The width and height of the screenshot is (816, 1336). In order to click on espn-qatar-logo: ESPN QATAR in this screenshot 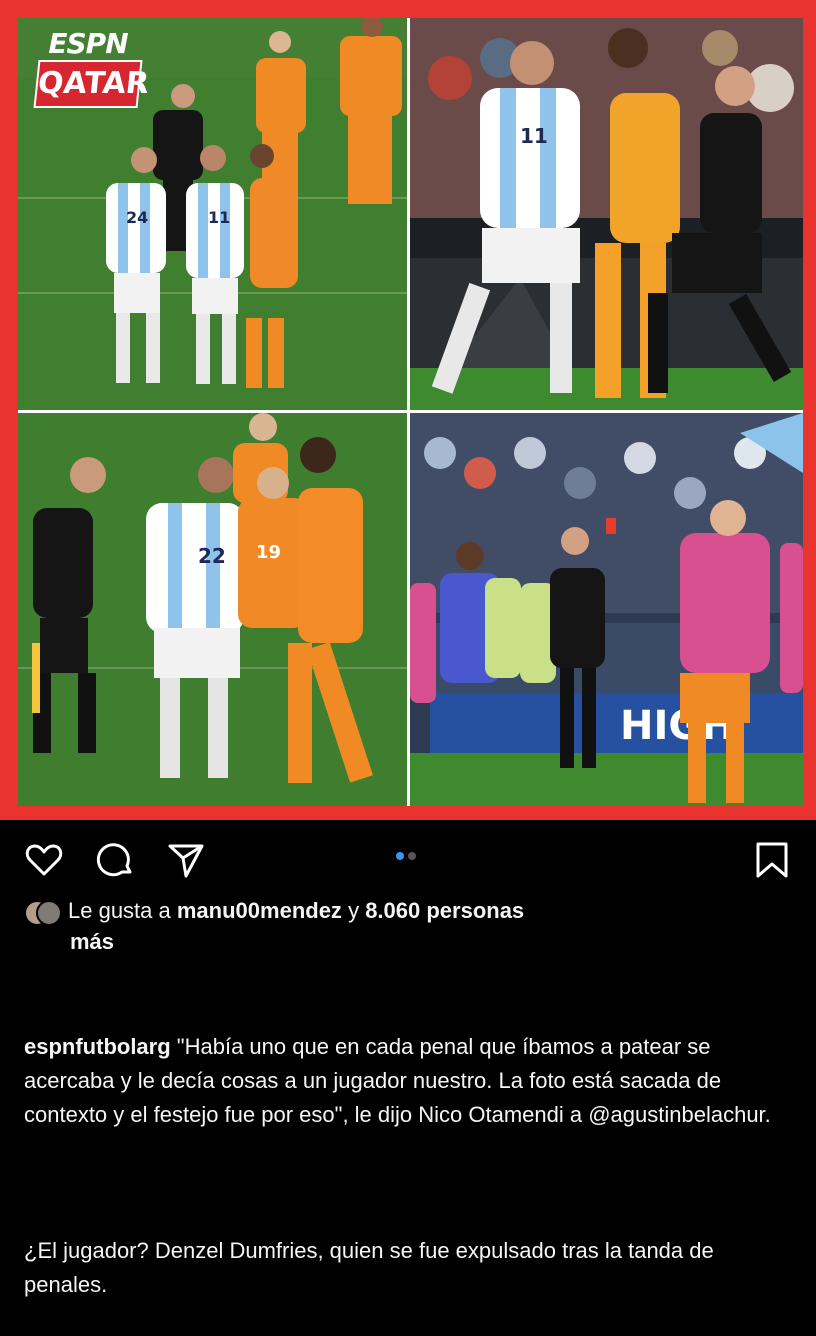, I will do `click(92, 67)`.